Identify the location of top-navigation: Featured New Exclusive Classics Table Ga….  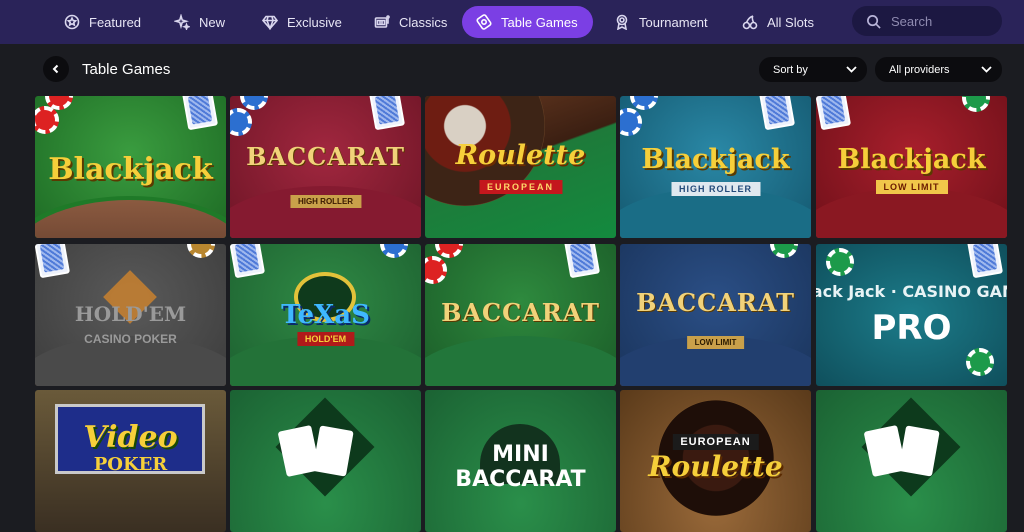
(512, 22).